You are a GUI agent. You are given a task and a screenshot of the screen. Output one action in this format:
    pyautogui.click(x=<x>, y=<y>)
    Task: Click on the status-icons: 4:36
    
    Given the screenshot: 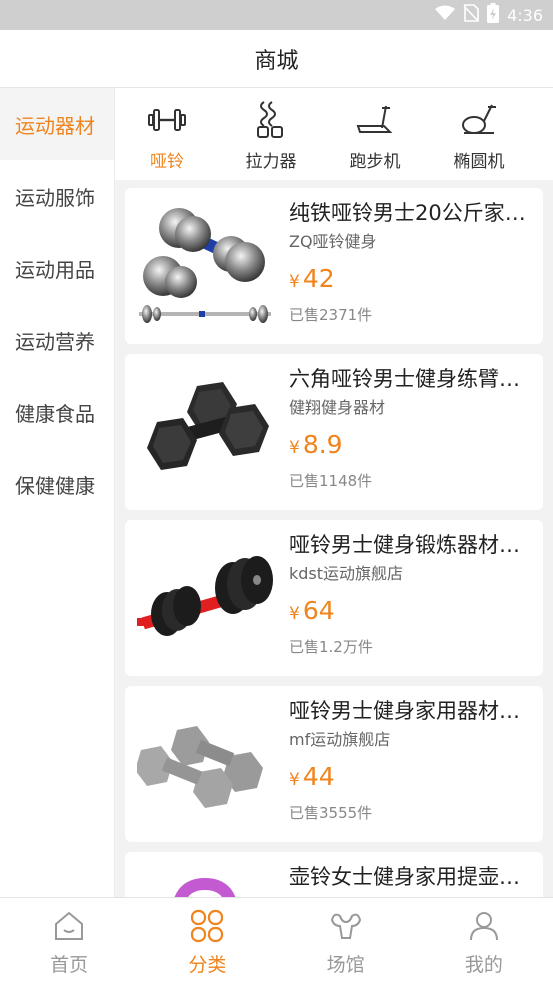 What is the action you would take?
    pyautogui.click(x=489, y=15)
    